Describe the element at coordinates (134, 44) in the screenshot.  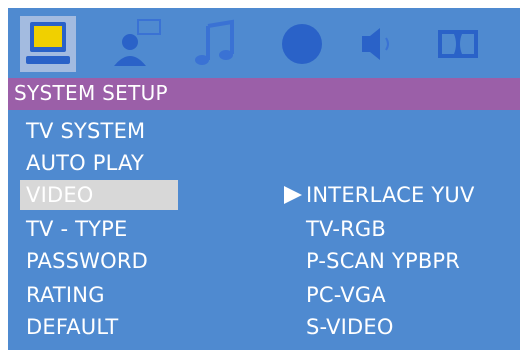
I see `user-icon` at that location.